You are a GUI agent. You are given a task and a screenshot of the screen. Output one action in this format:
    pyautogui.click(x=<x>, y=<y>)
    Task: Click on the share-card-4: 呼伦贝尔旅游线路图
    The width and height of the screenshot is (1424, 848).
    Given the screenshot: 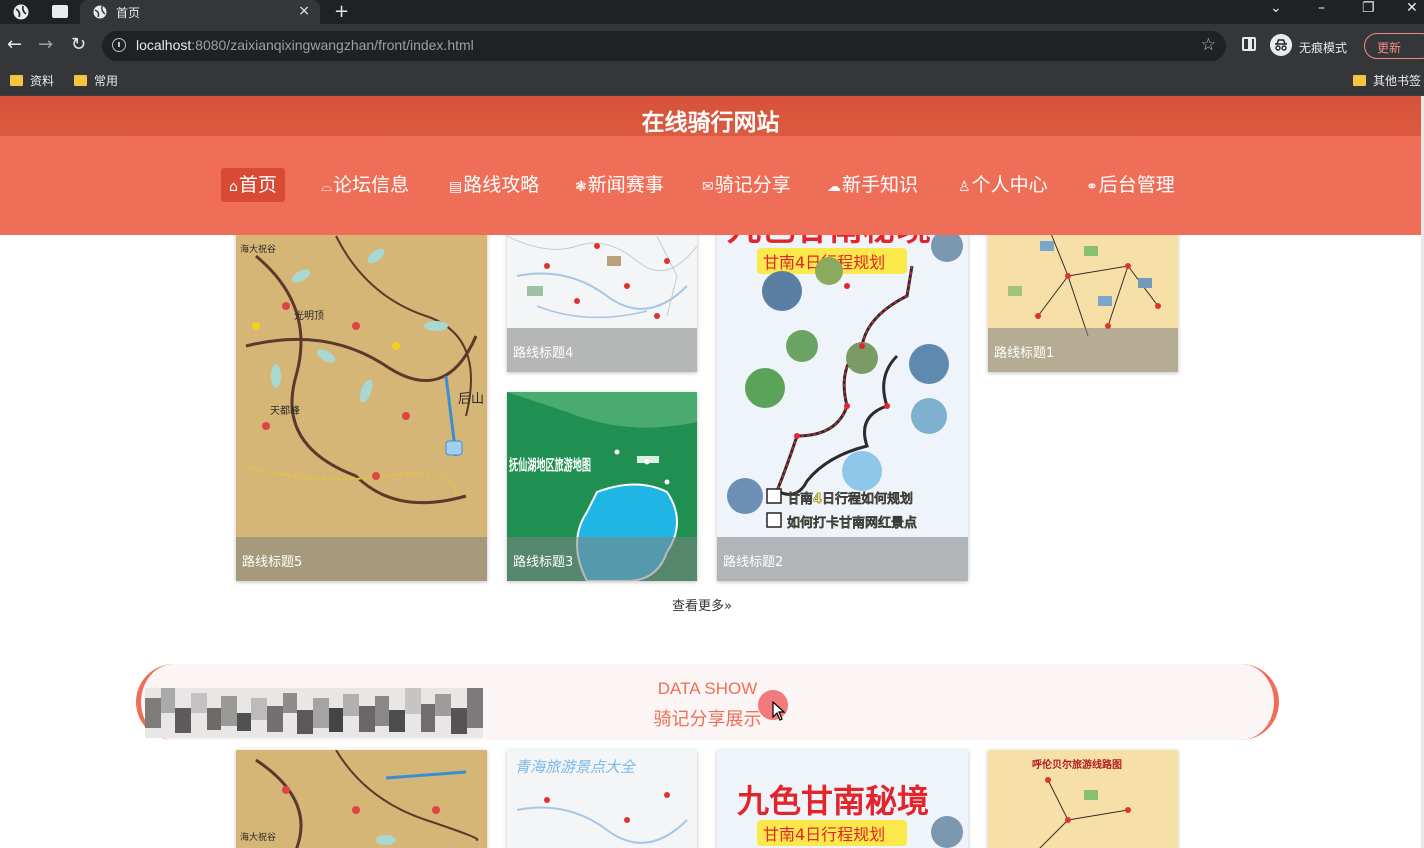 What is the action you would take?
    pyautogui.click(x=1083, y=799)
    